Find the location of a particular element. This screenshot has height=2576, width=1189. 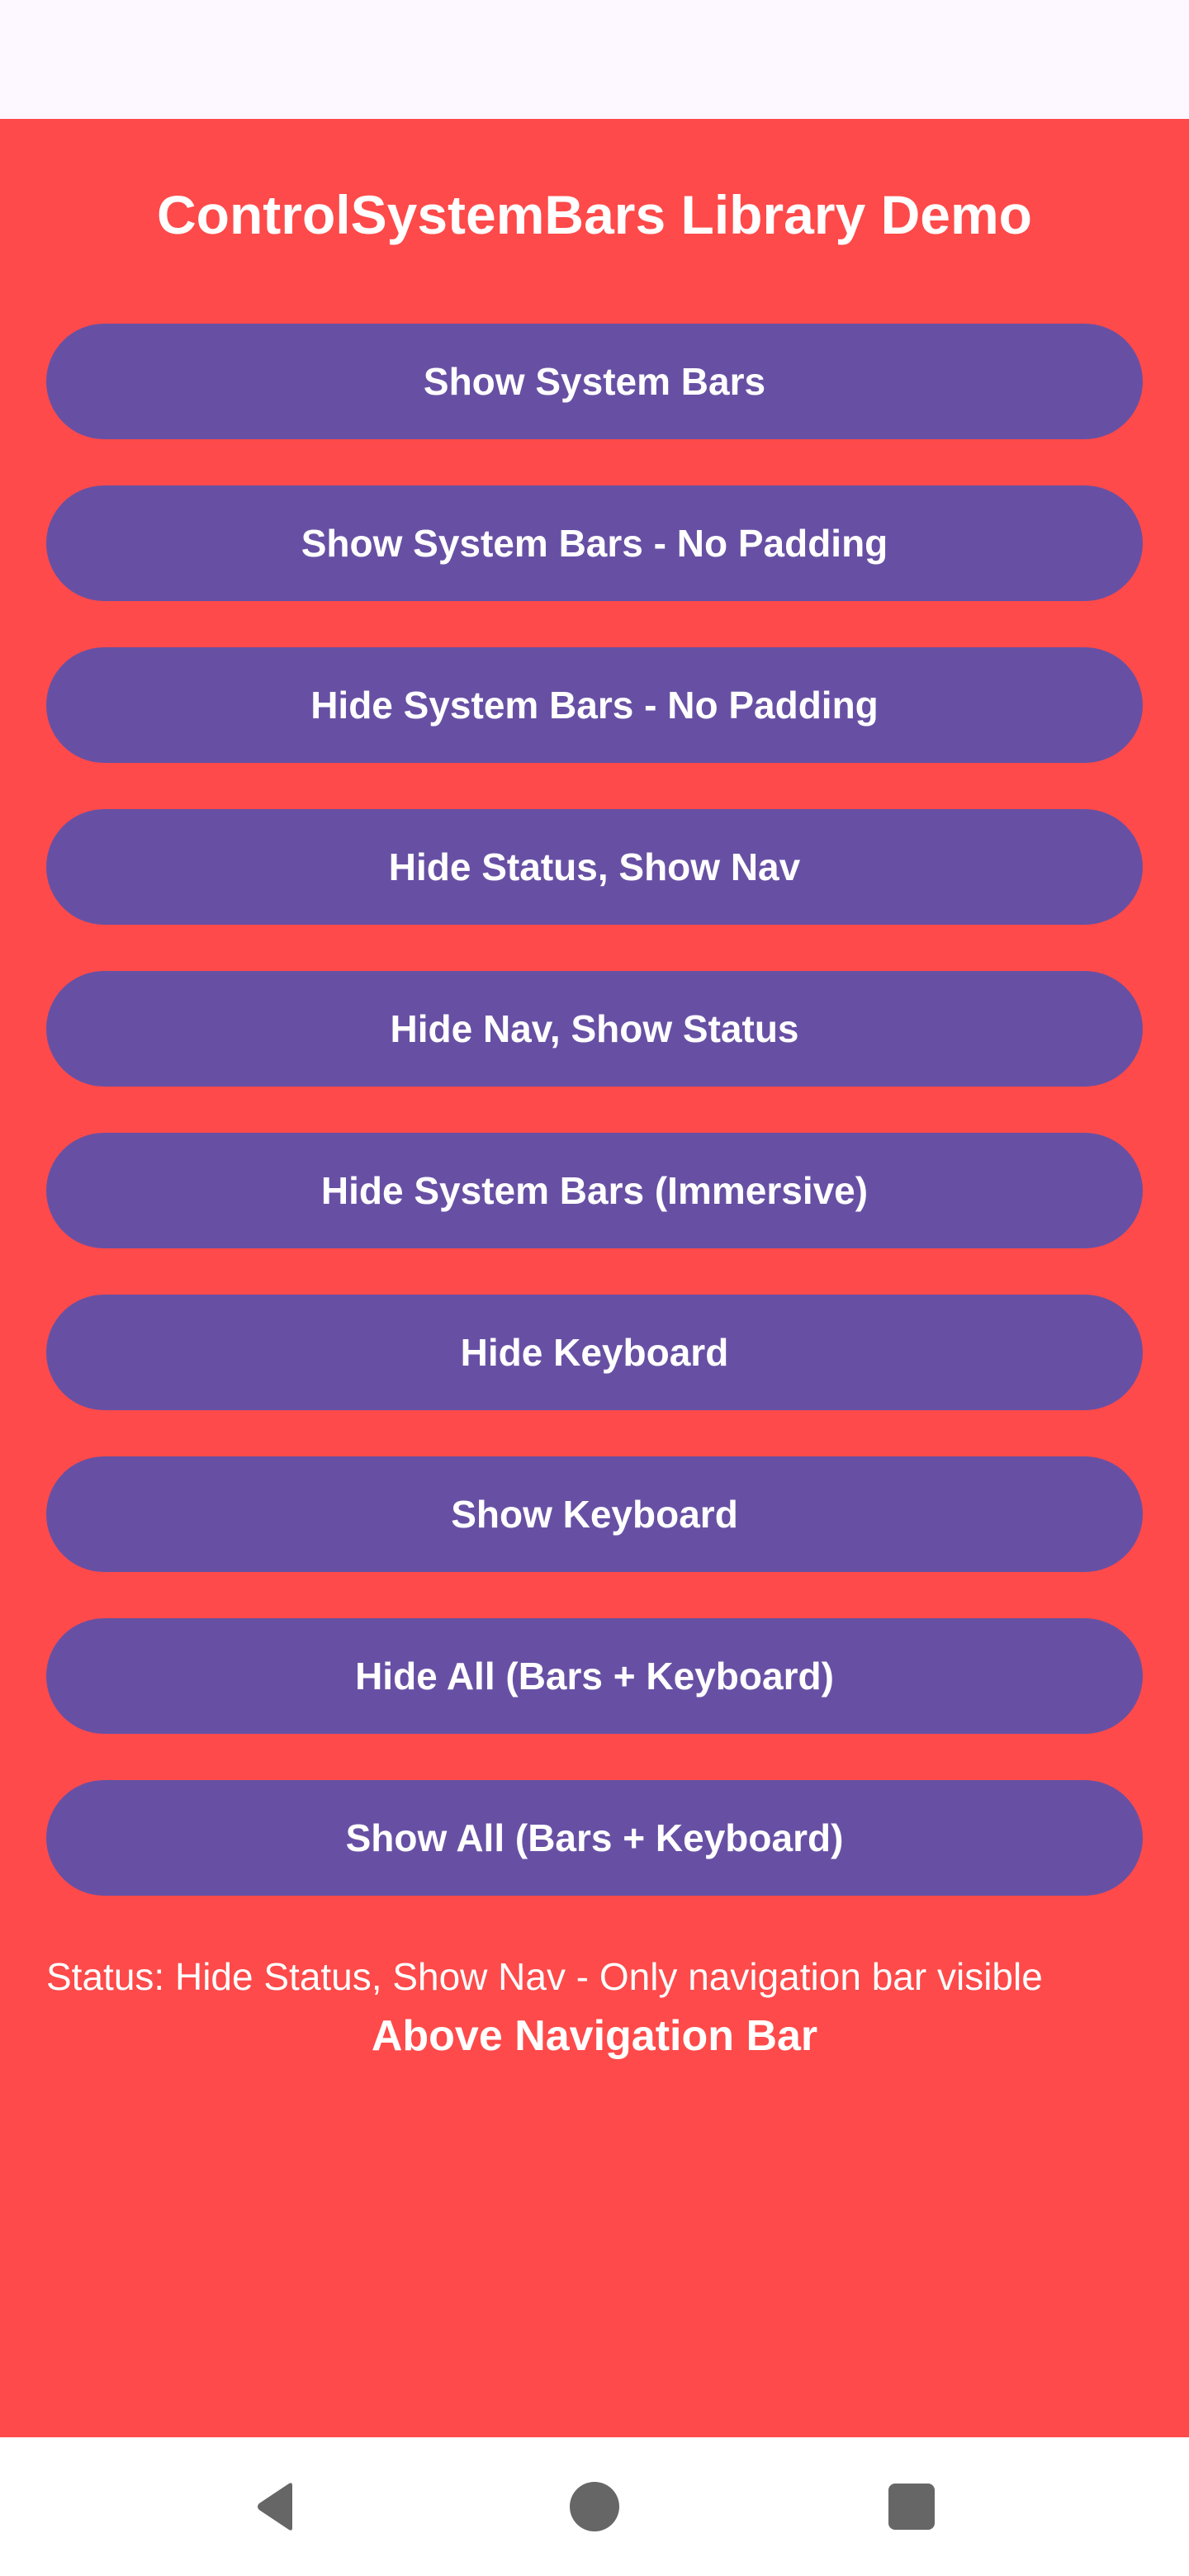

show-all-button: Show All (Bars + Keyboard) is located at coordinates (594, 1838).